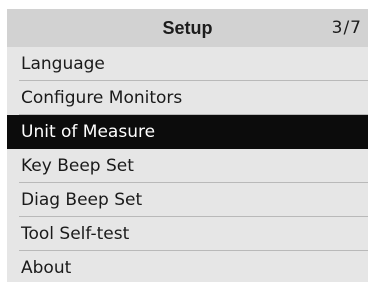  I want to click on menu-item-diag-beep-set: Diag Beep Set, so click(187, 200).